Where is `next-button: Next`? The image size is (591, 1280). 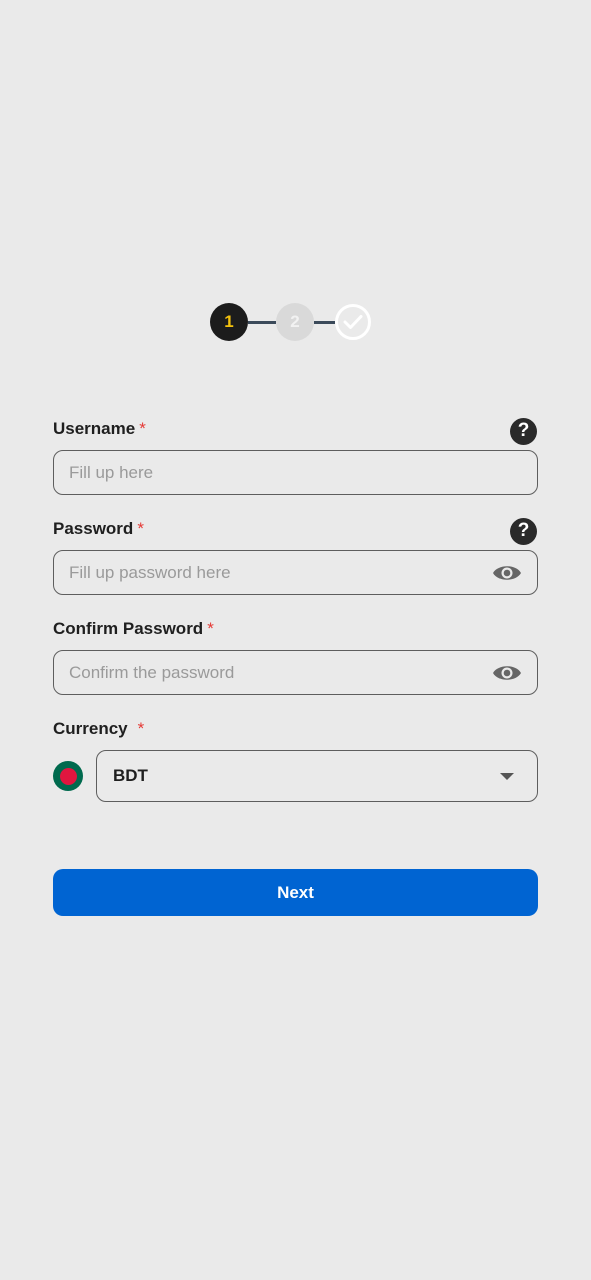 next-button: Next is located at coordinates (295, 892).